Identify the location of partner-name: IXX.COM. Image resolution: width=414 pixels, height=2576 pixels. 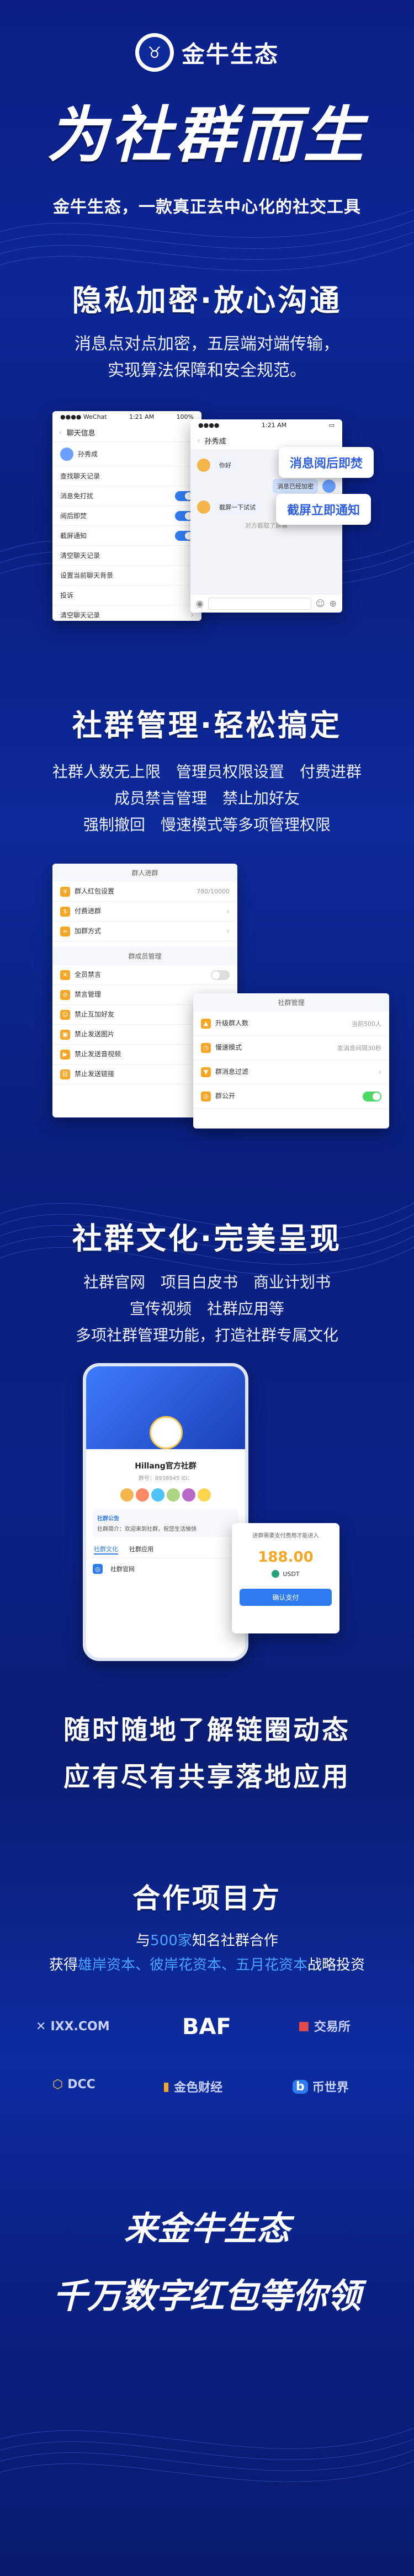
(80, 2027).